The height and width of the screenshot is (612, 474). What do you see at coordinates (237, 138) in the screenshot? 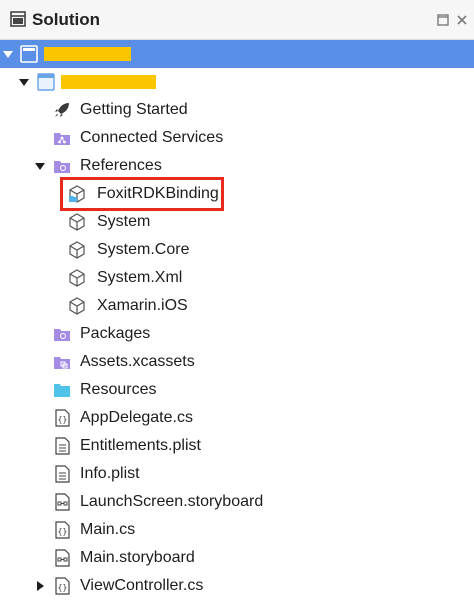
I see `tree-item-connected-services: Connected Services` at bounding box center [237, 138].